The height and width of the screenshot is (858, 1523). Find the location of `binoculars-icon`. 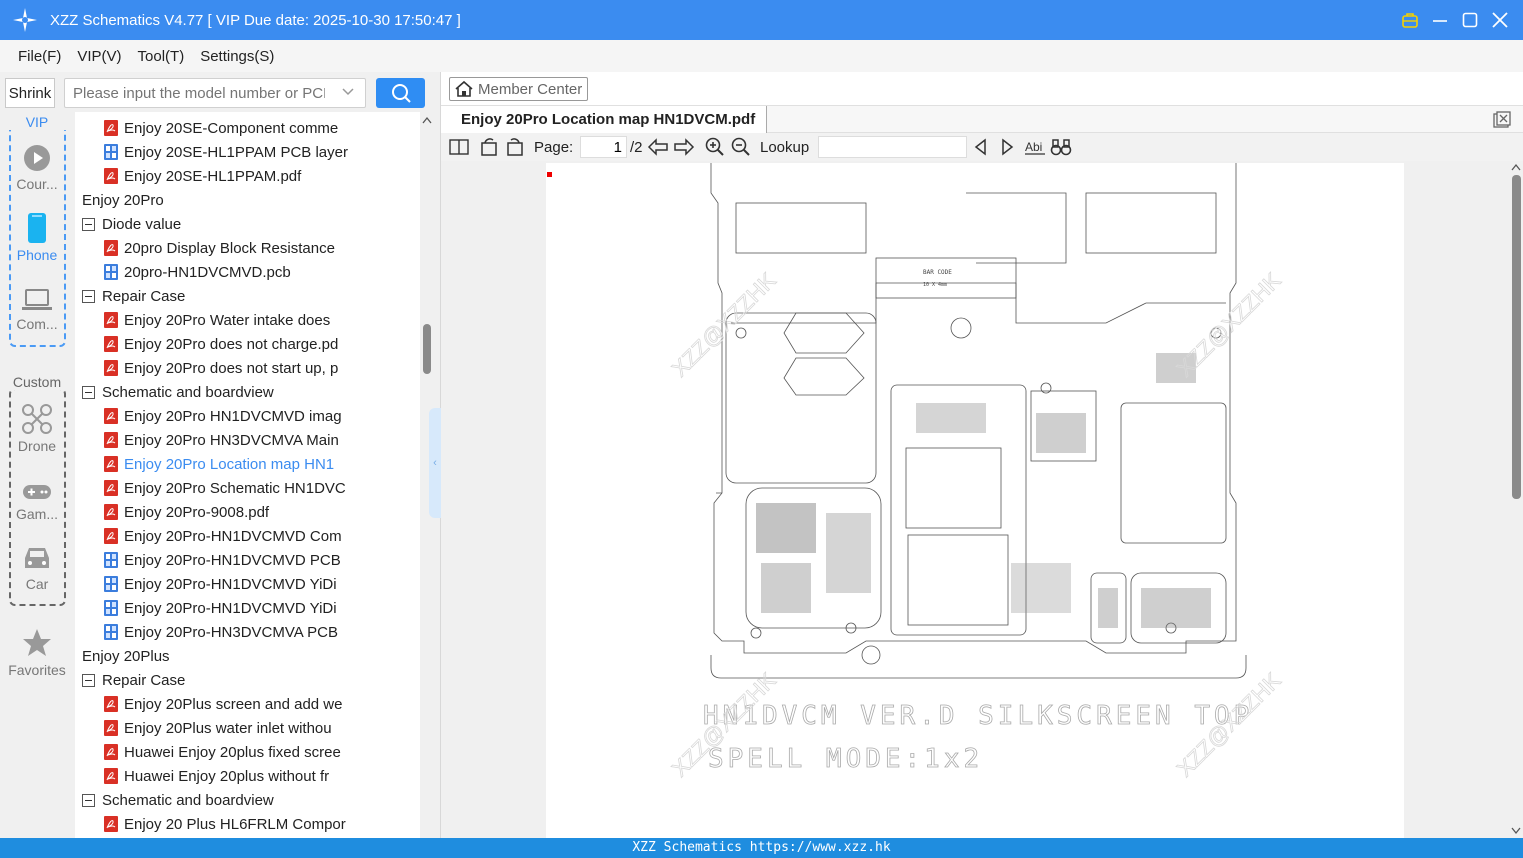

binoculars-icon is located at coordinates (1061, 147).